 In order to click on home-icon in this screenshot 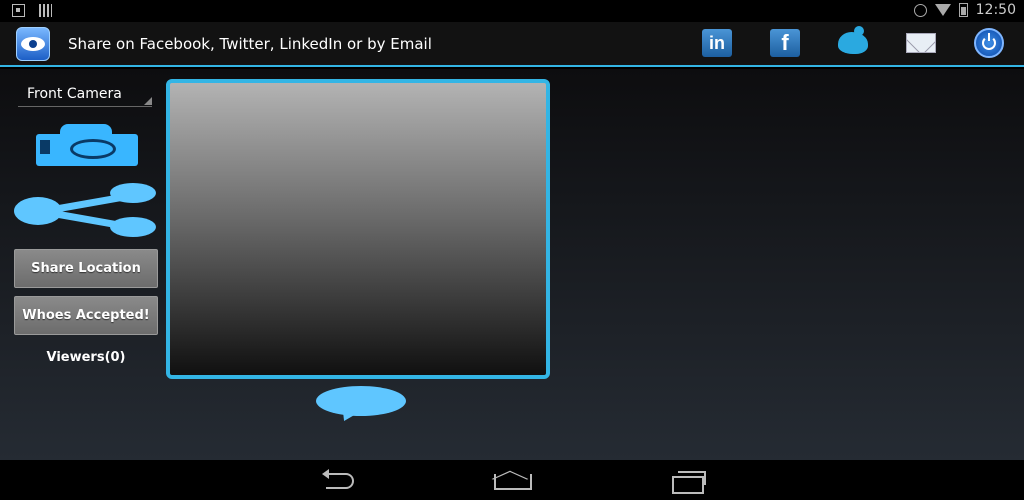, I will do `click(512, 480)`.